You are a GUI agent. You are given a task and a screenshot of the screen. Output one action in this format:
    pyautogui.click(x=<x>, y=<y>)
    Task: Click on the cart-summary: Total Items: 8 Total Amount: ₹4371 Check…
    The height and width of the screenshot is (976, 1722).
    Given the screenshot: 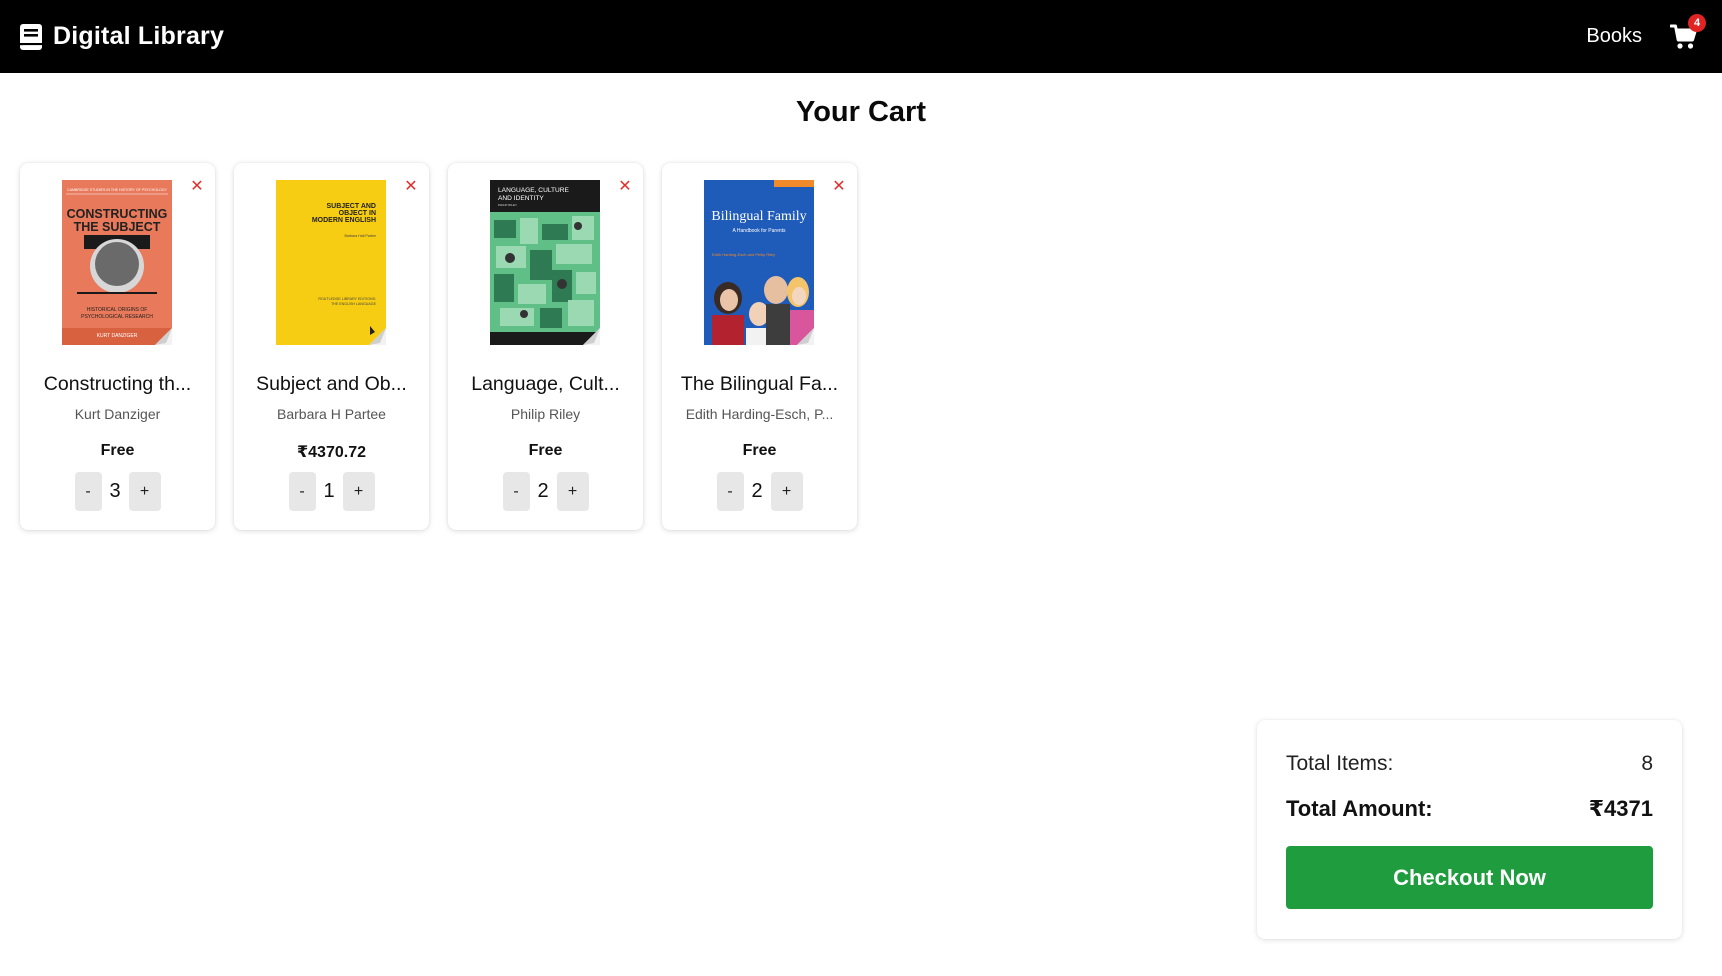 What is the action you would take?
    pyautogui.click(x=1469, y=829)
    